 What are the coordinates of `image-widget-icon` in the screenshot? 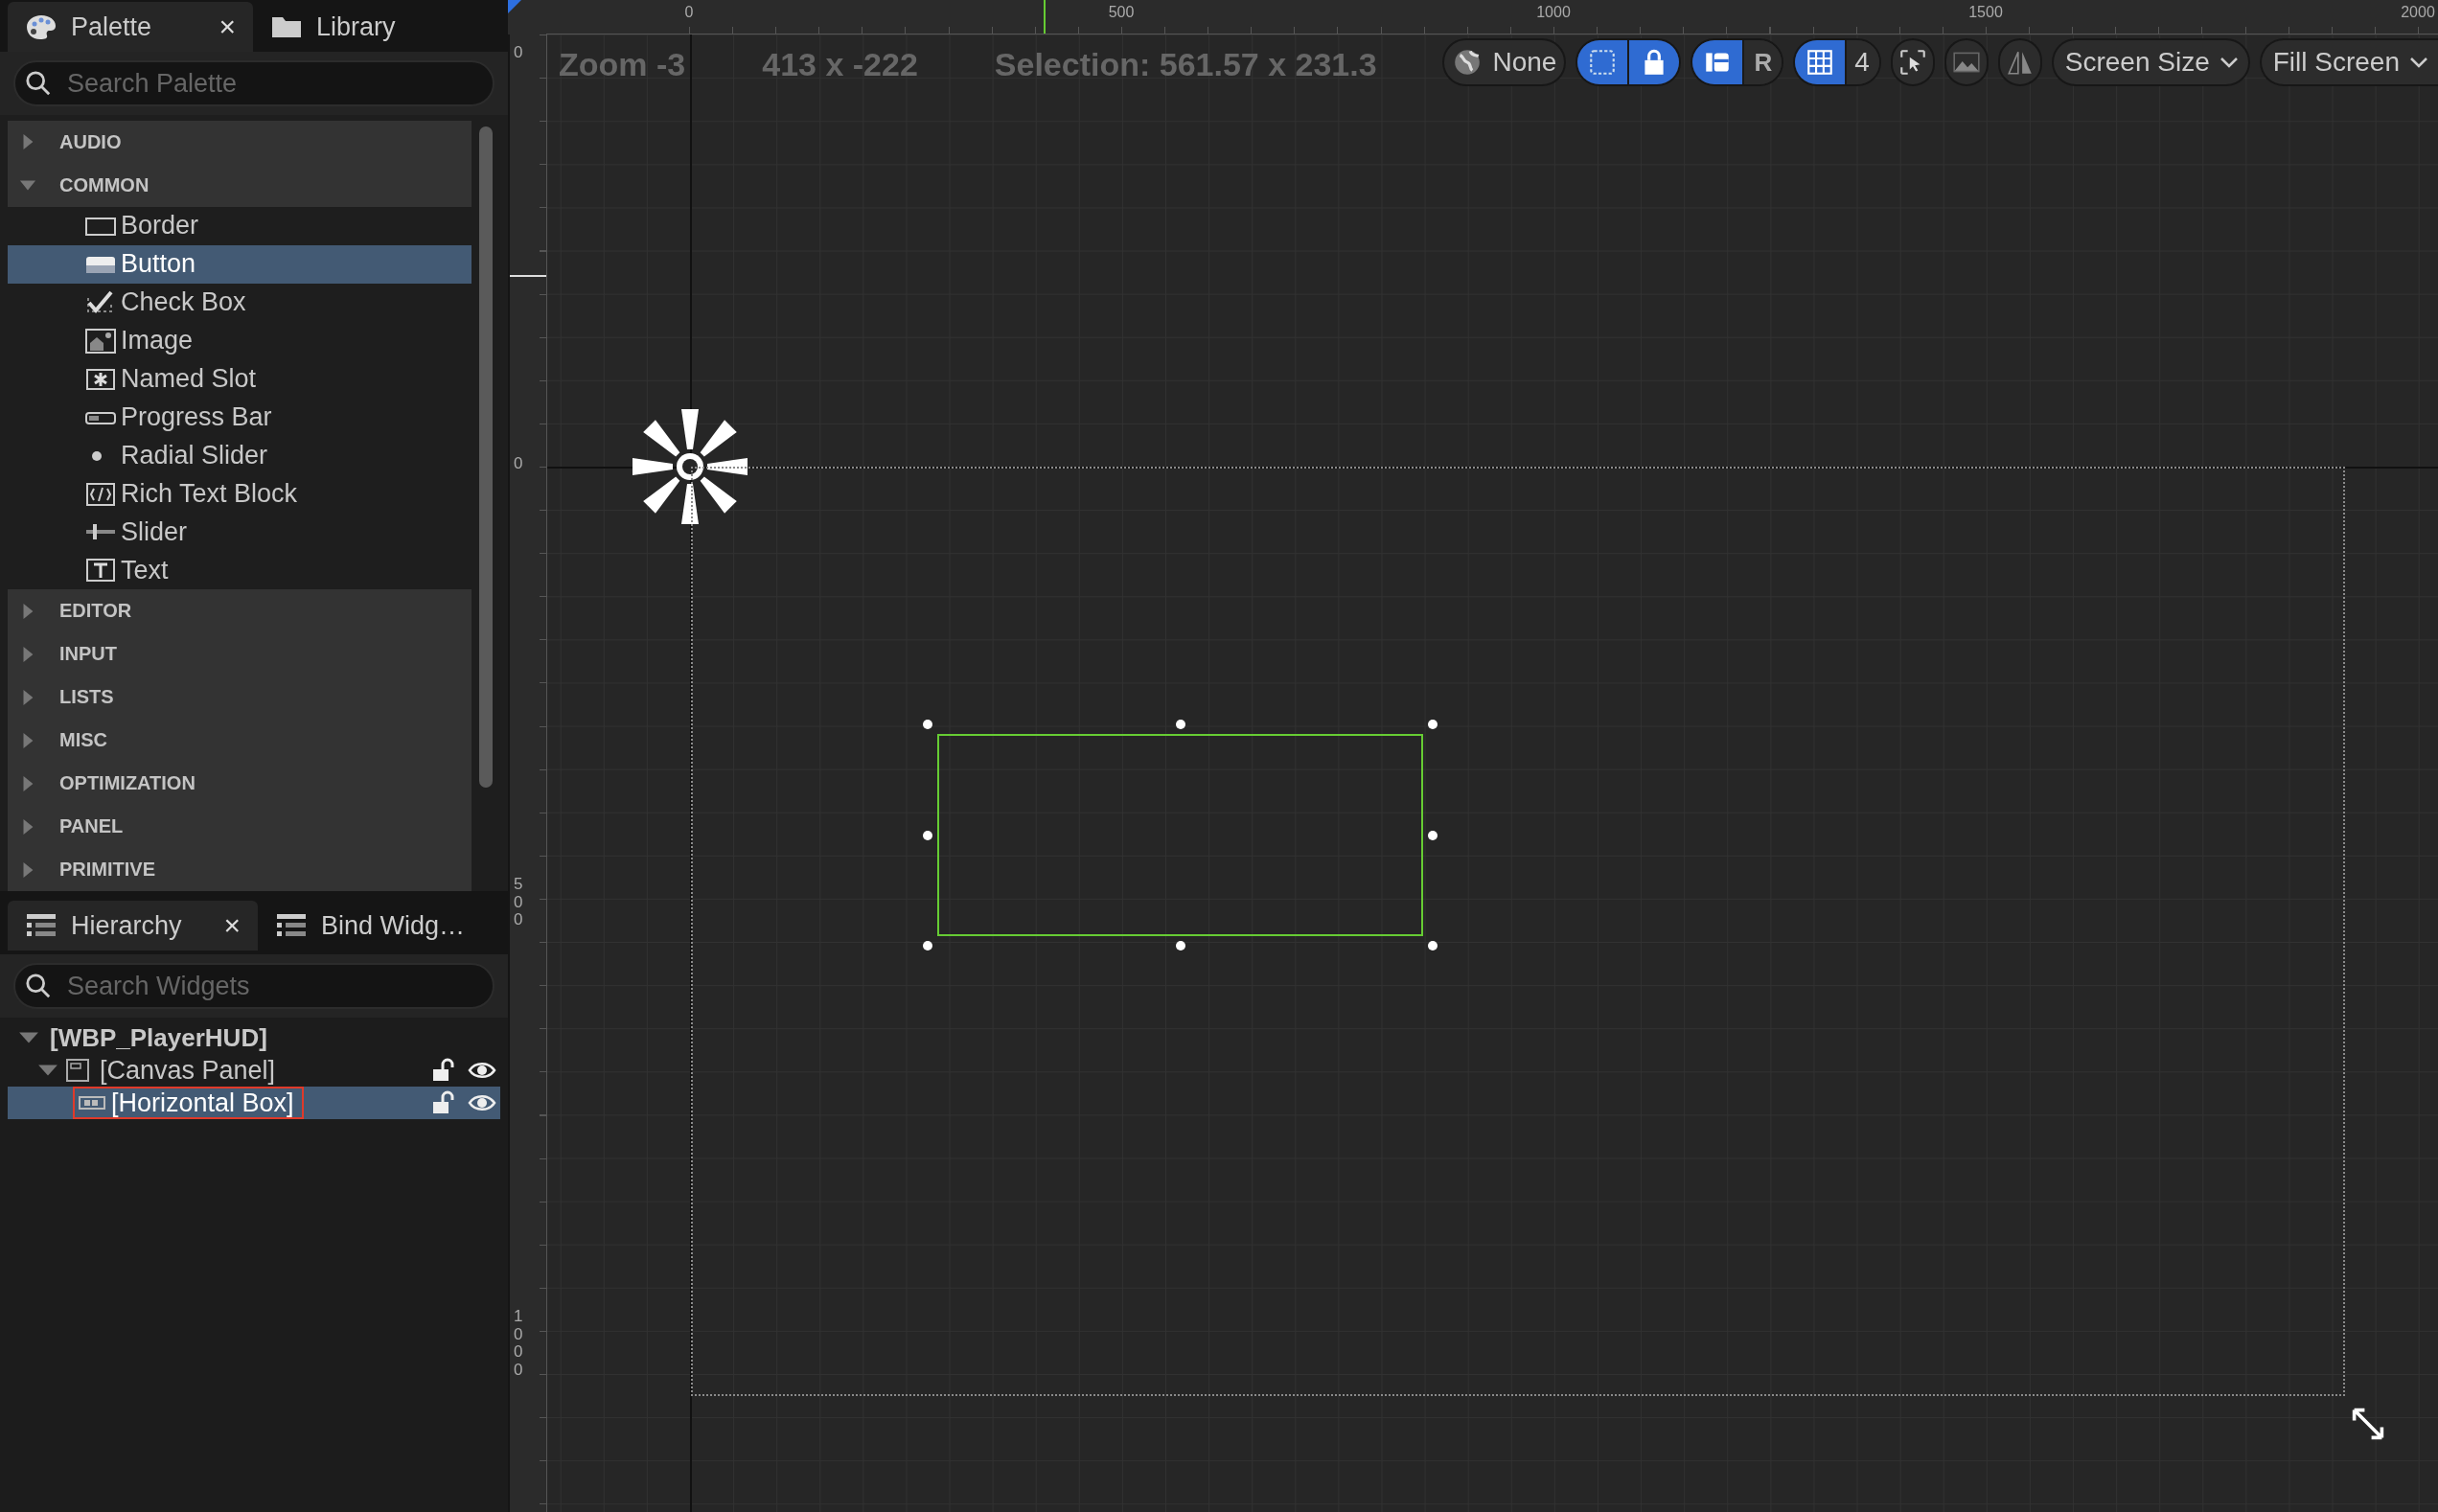 It's located at (100, 341).